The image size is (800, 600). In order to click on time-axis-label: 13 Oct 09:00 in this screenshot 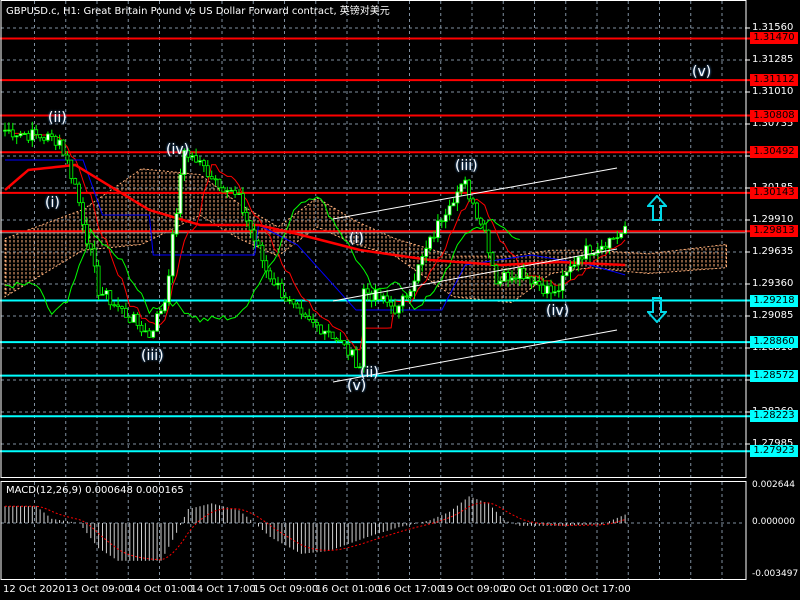, I will do `click(98, 589)`.